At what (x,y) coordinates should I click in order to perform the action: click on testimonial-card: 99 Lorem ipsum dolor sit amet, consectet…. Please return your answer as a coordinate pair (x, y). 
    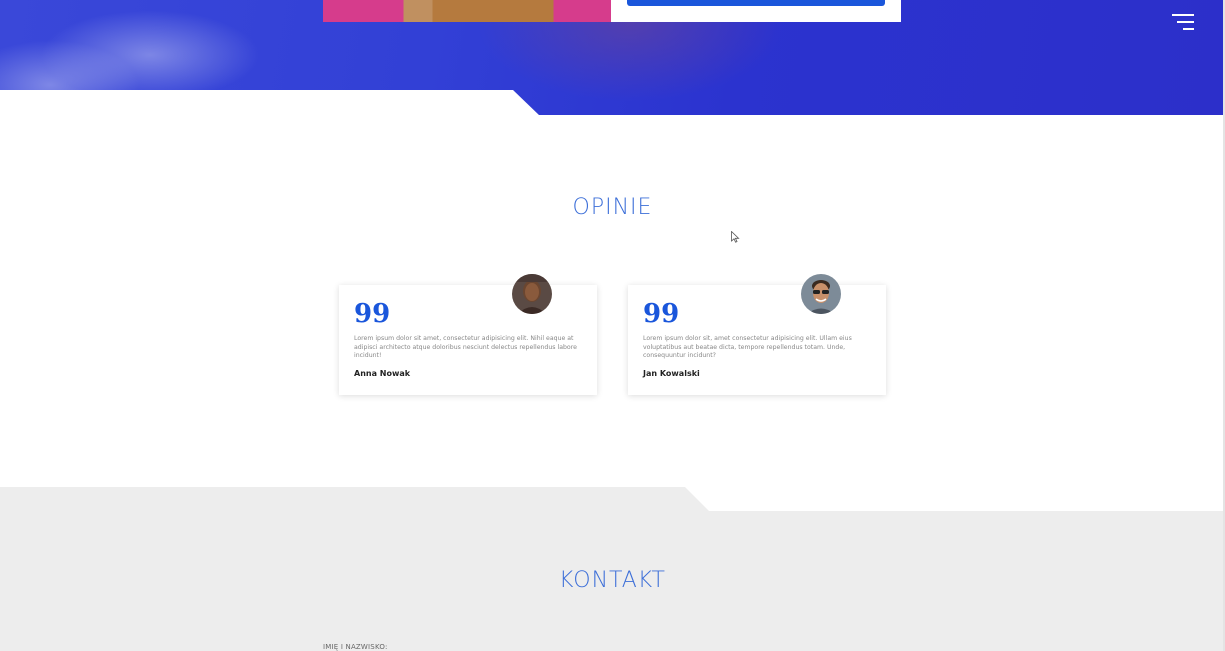
    Looking at the image, I should click on (468, 340).